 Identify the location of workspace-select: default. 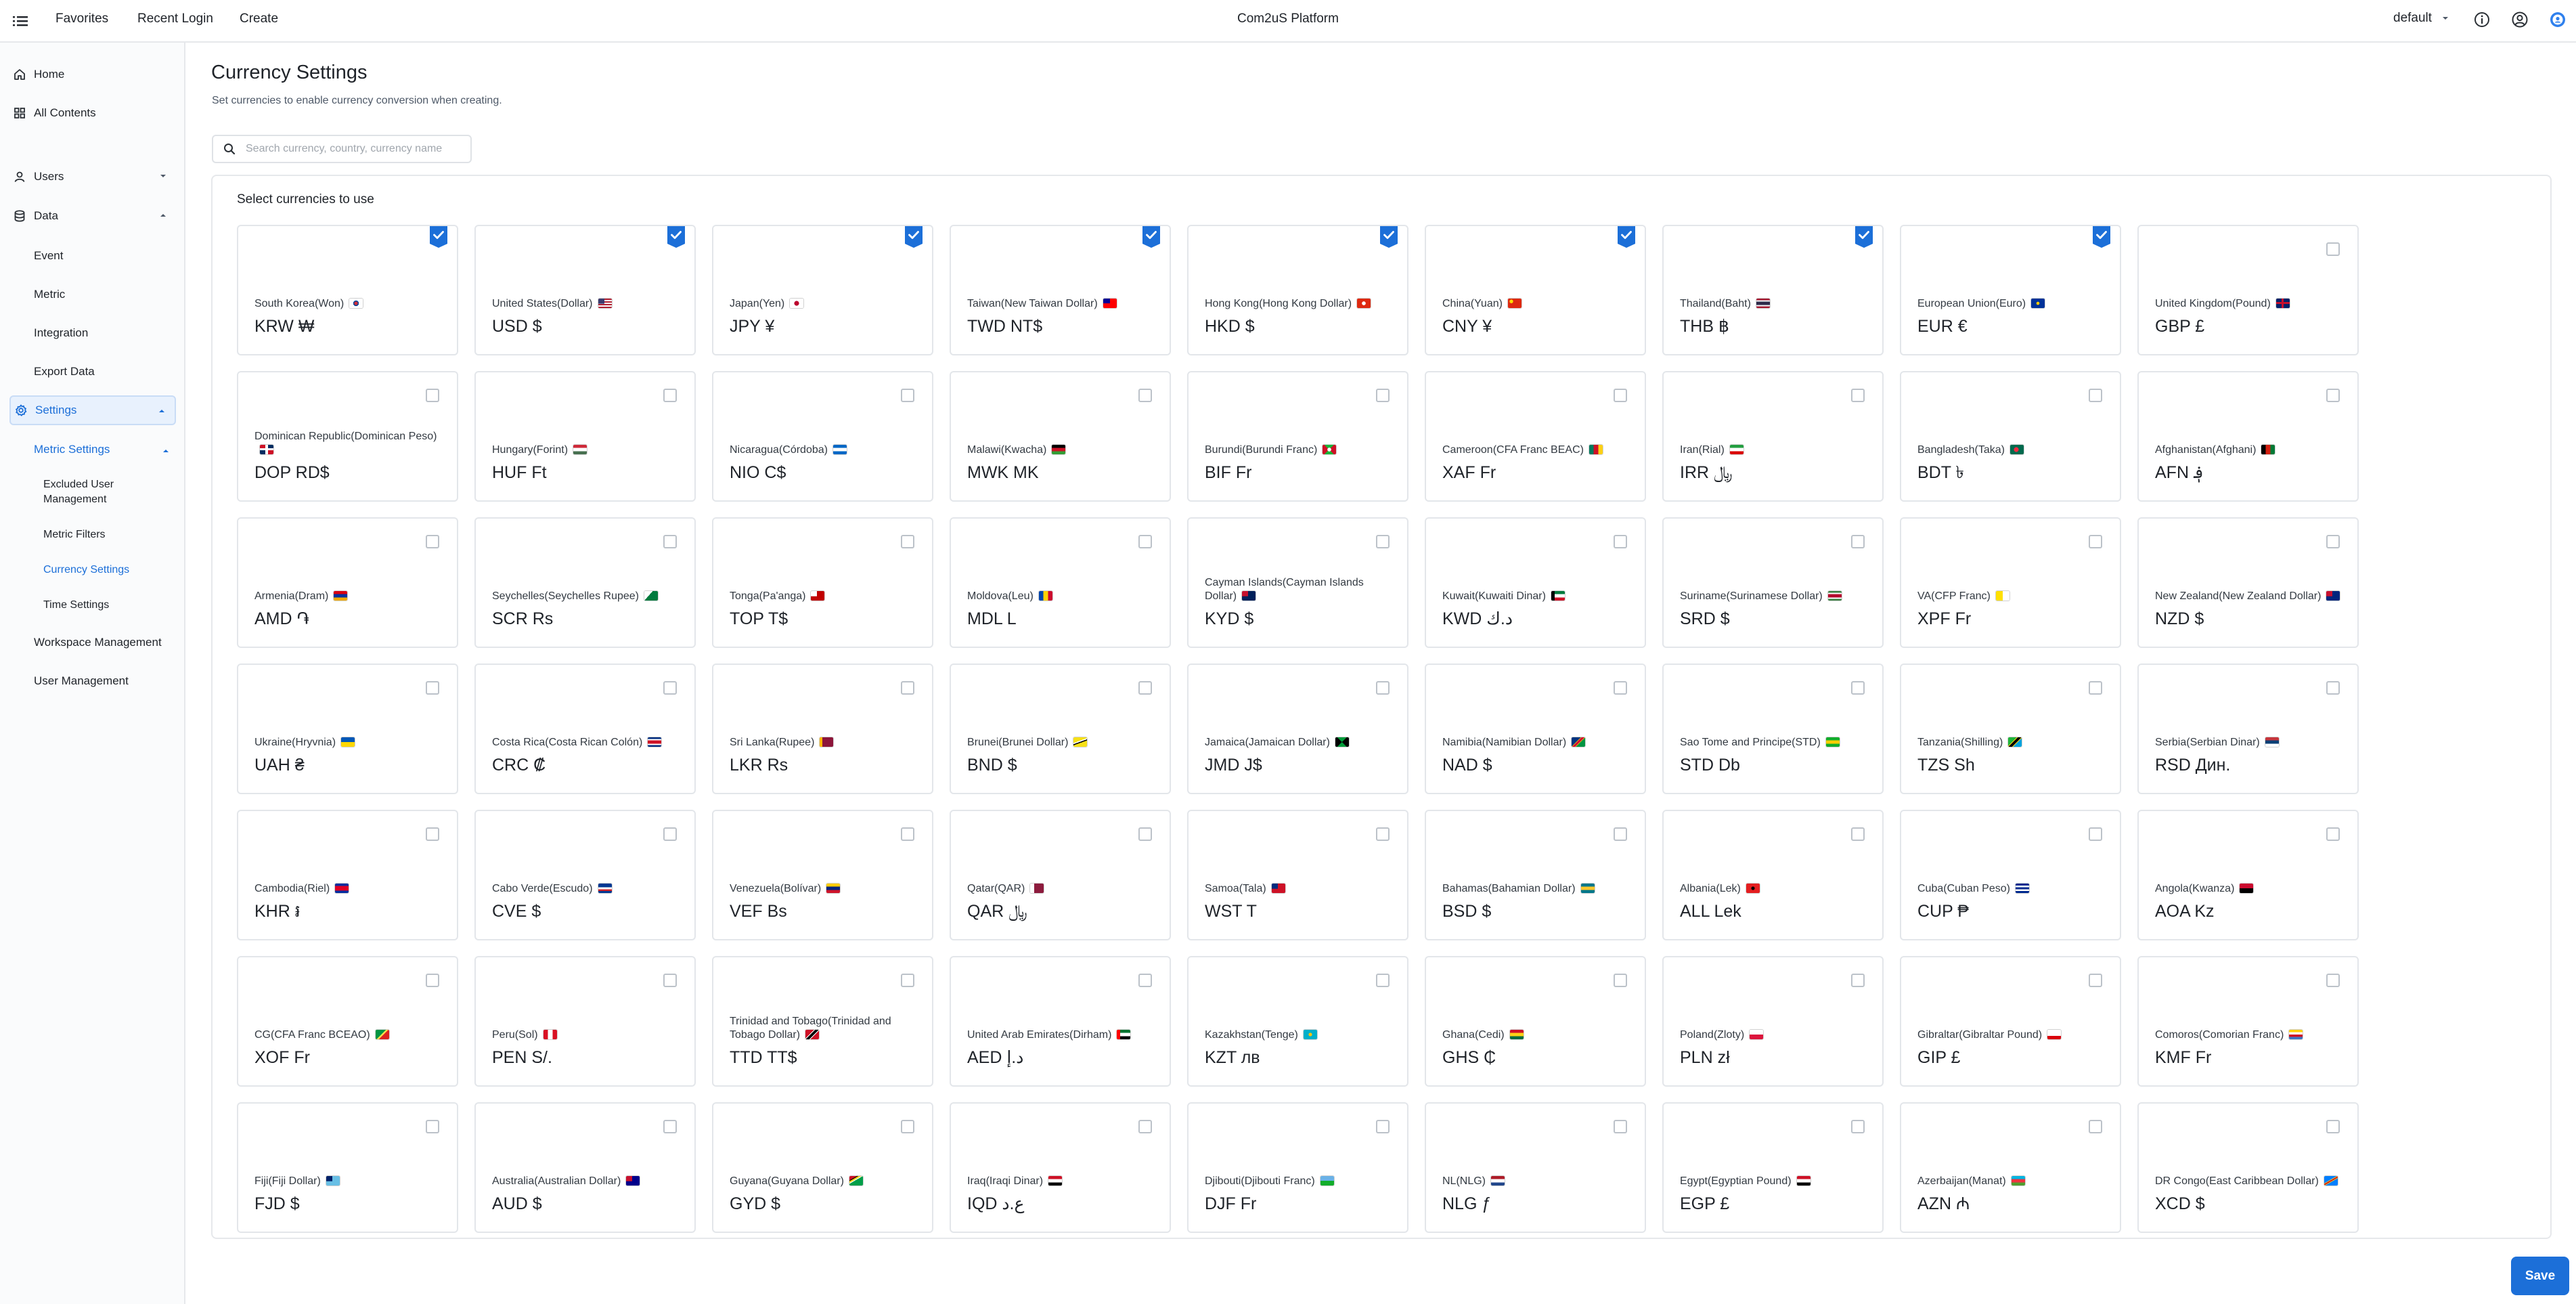
(2421, 19).